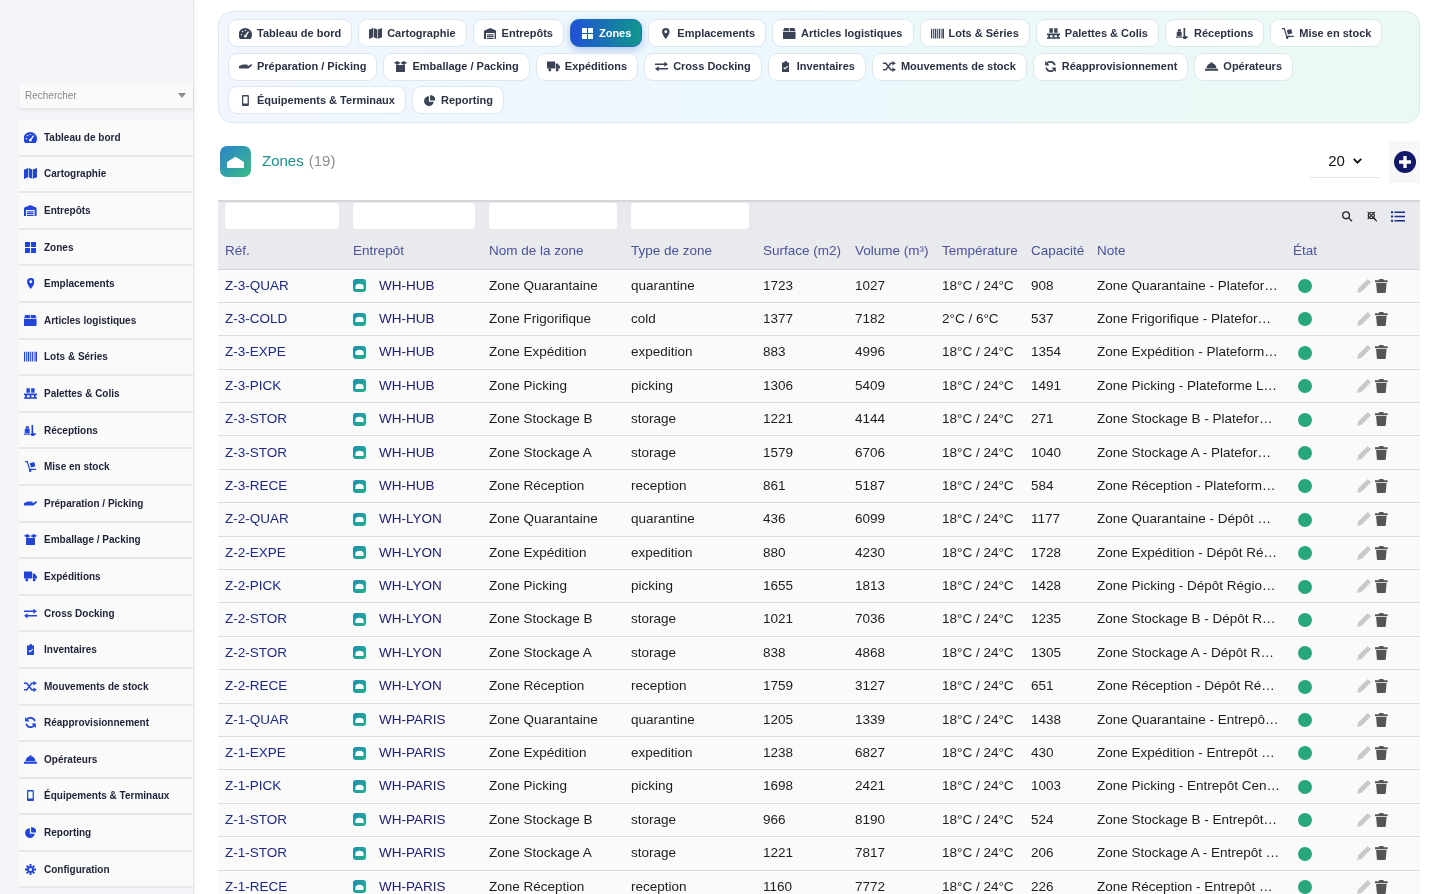 This screenshot has height=894, width=1445. What do you see at coordinates (1097, 33) in the screenshot?
I see `module-tab: Palettes & Colis` at bounding box center [1097, 33].